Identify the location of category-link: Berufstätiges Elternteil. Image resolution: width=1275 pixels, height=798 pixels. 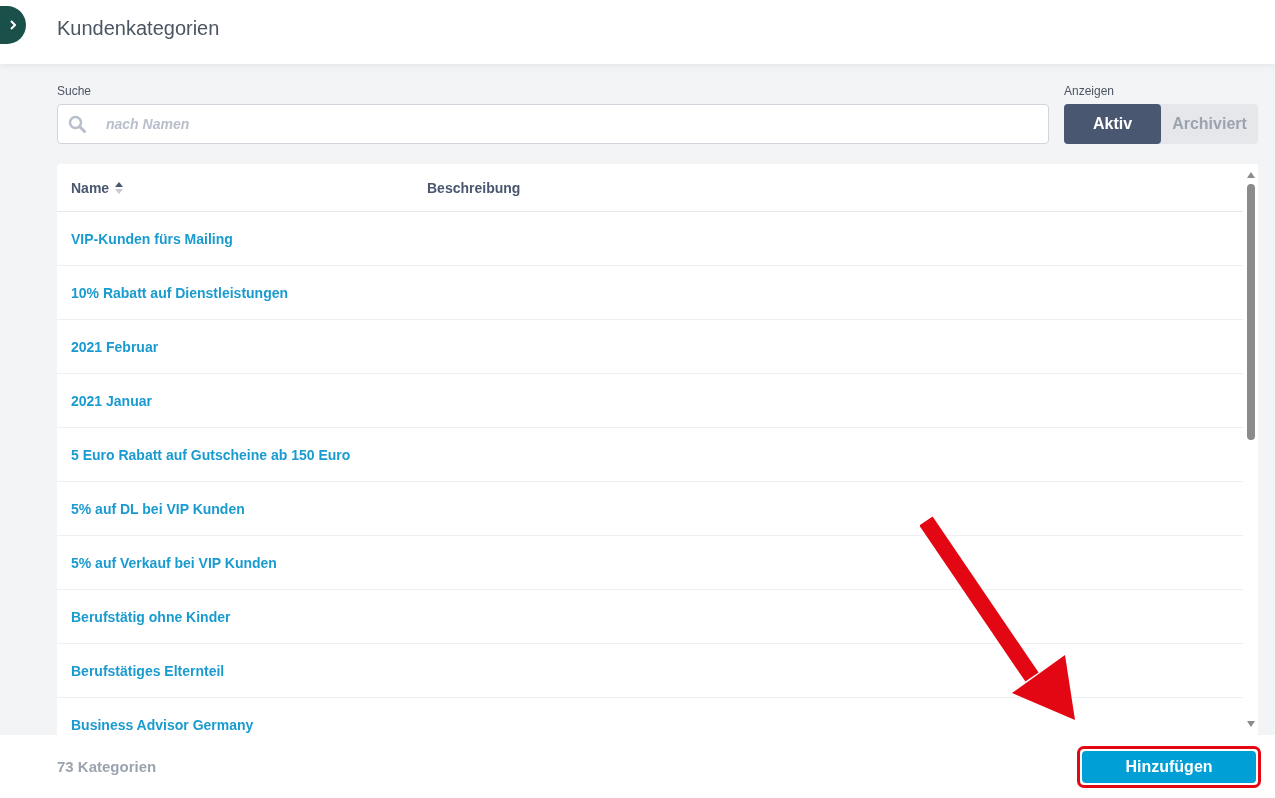
(148, 670).